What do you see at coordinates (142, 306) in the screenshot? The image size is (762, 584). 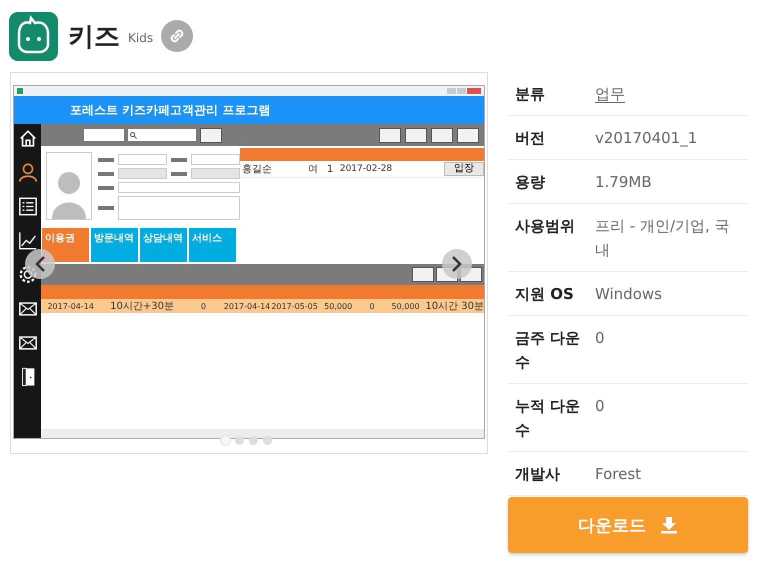 I see `table-cell-text: 10시간+30분` at bounding box center [142, 306].